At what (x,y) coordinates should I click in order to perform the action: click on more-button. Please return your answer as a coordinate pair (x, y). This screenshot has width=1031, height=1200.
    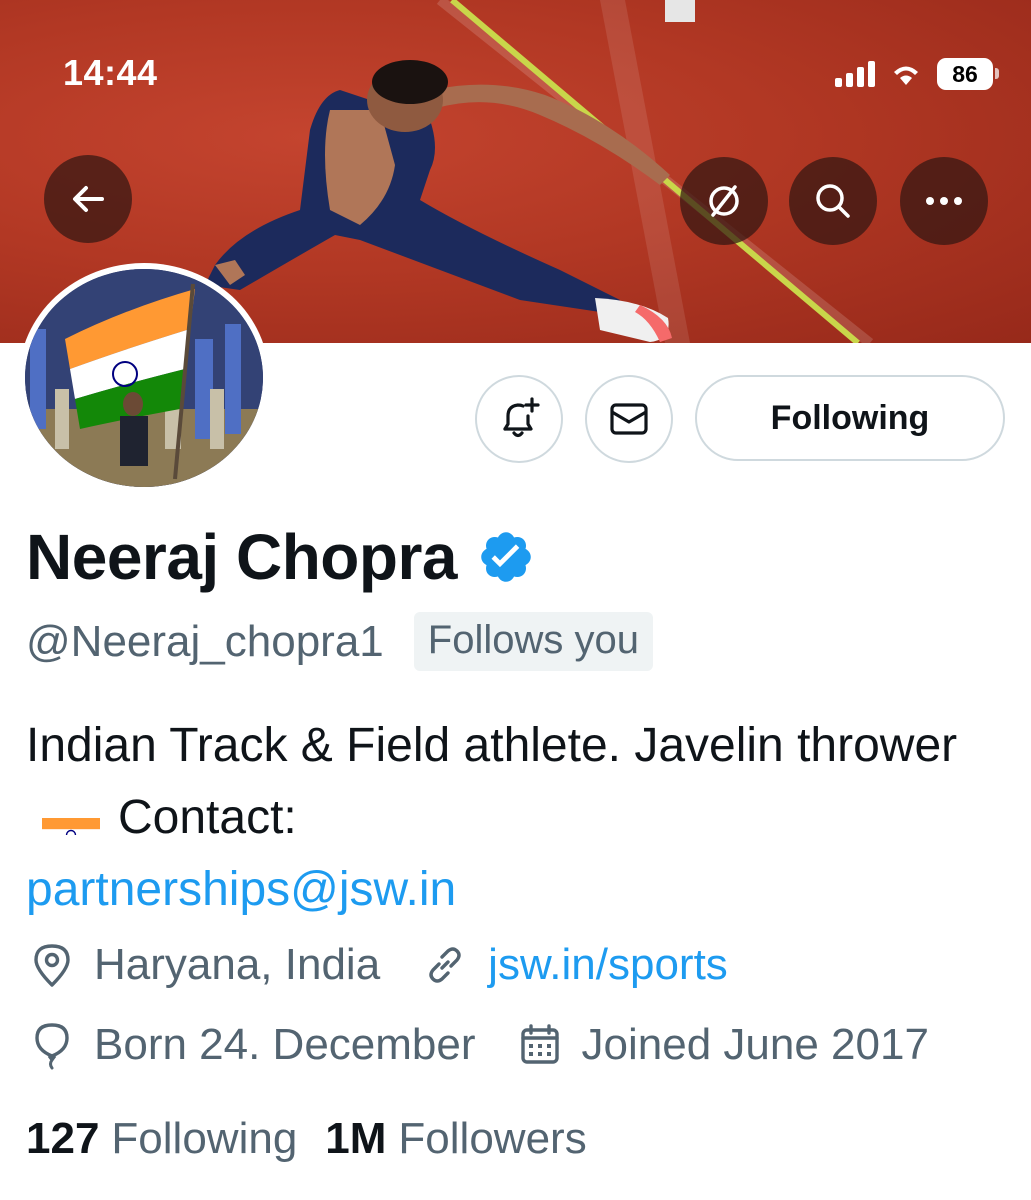
    Looking at the image, I should click on (944, 201).